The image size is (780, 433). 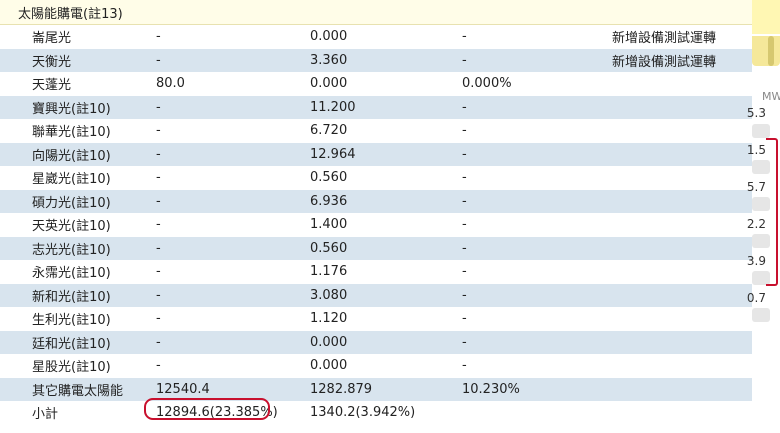 I want to click on table-row: 新和光(註10) - 3.080 -, so click(x=376, y=295).